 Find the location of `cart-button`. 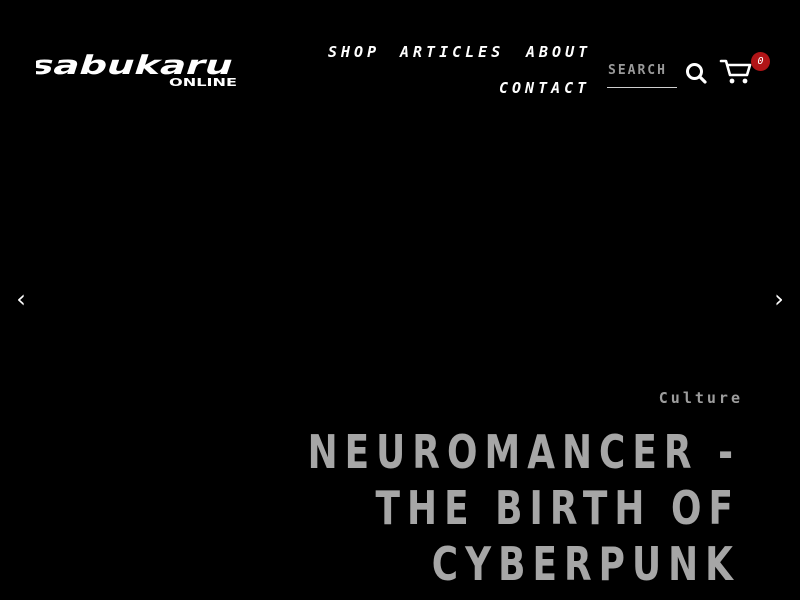

cart-button is located at coordinates (737, 71).